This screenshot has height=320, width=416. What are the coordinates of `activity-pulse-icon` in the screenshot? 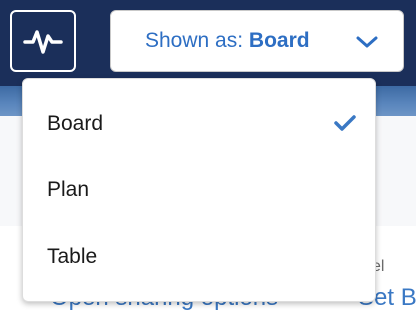 It's located at (43, 42).